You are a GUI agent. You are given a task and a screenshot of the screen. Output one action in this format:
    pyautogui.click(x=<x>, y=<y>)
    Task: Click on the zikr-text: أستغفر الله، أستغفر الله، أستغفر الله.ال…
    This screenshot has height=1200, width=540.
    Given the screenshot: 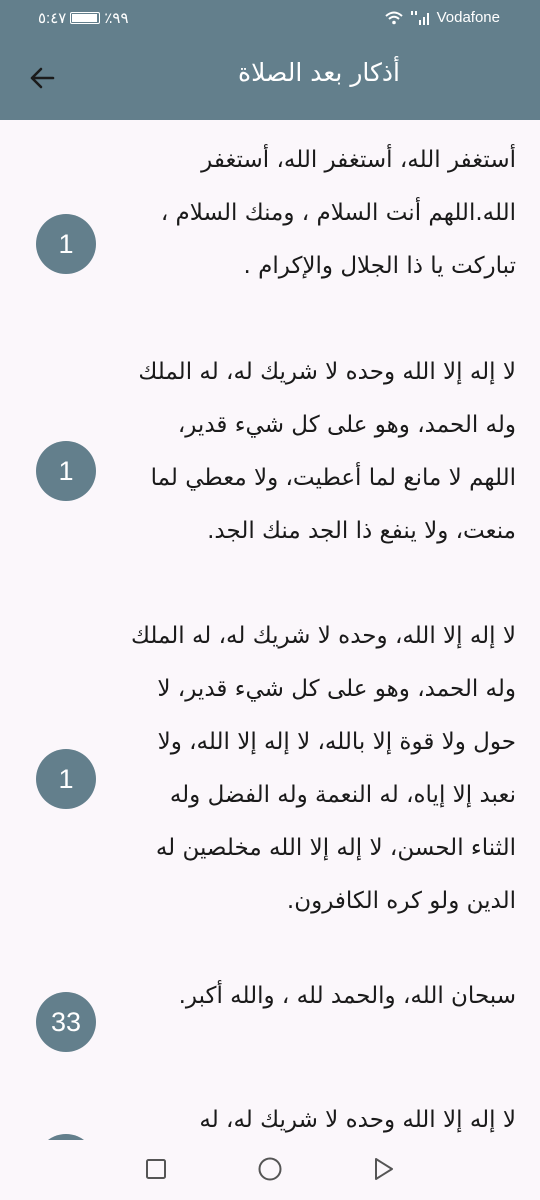 What is the action you would take?
    pyautogui.click(x=338, y=213)
    